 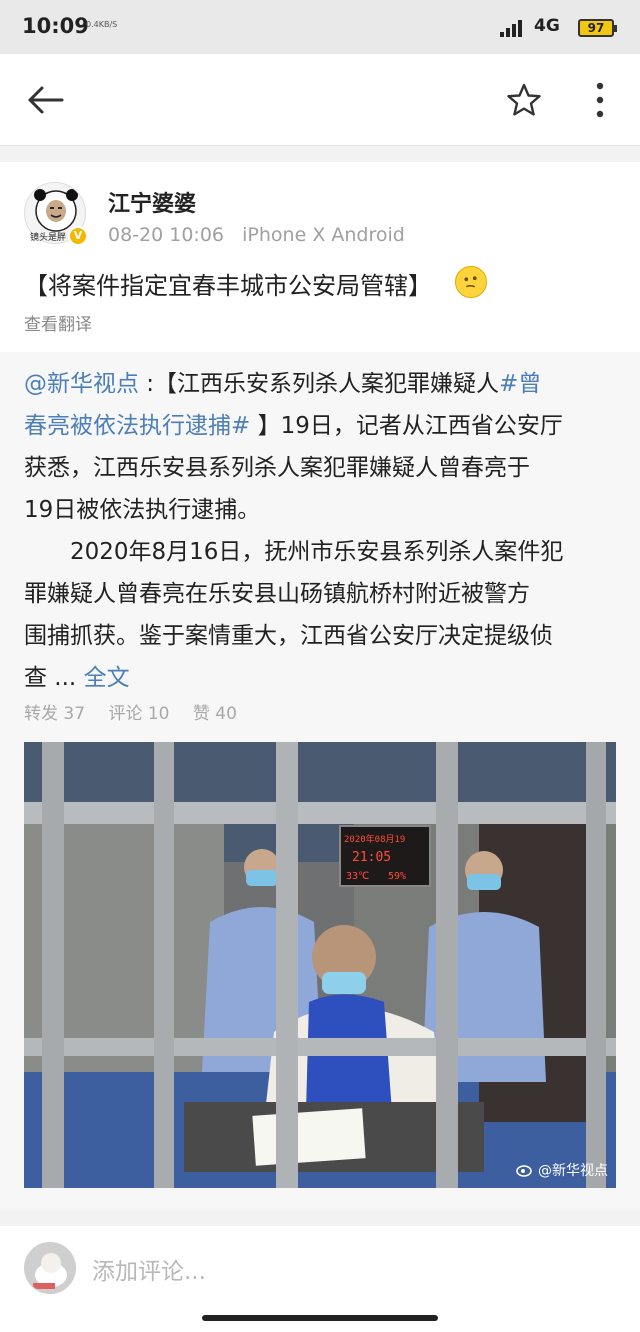 What do you see at coordinates (294, 552) in the screenshot?
I see `quote-line-5: 2020年8月16日，抚州市乐安县系列杀人案件犯` at bounding box center [294, 552].